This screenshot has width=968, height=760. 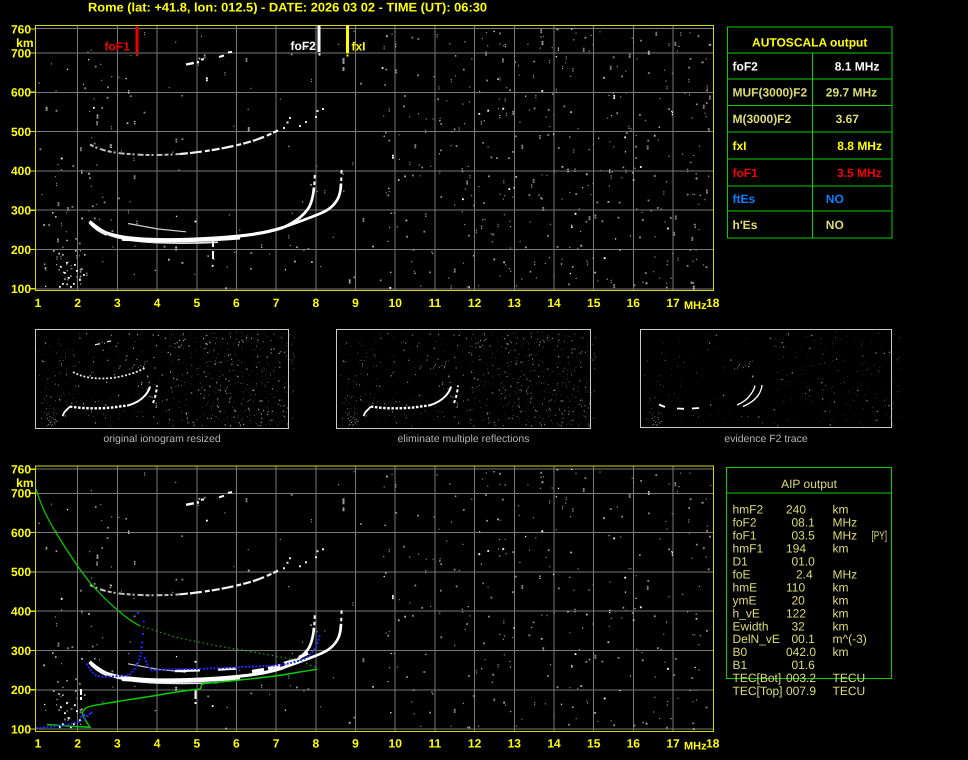 I want to click on svg-text: 042.0, so click(x=801, y=652).